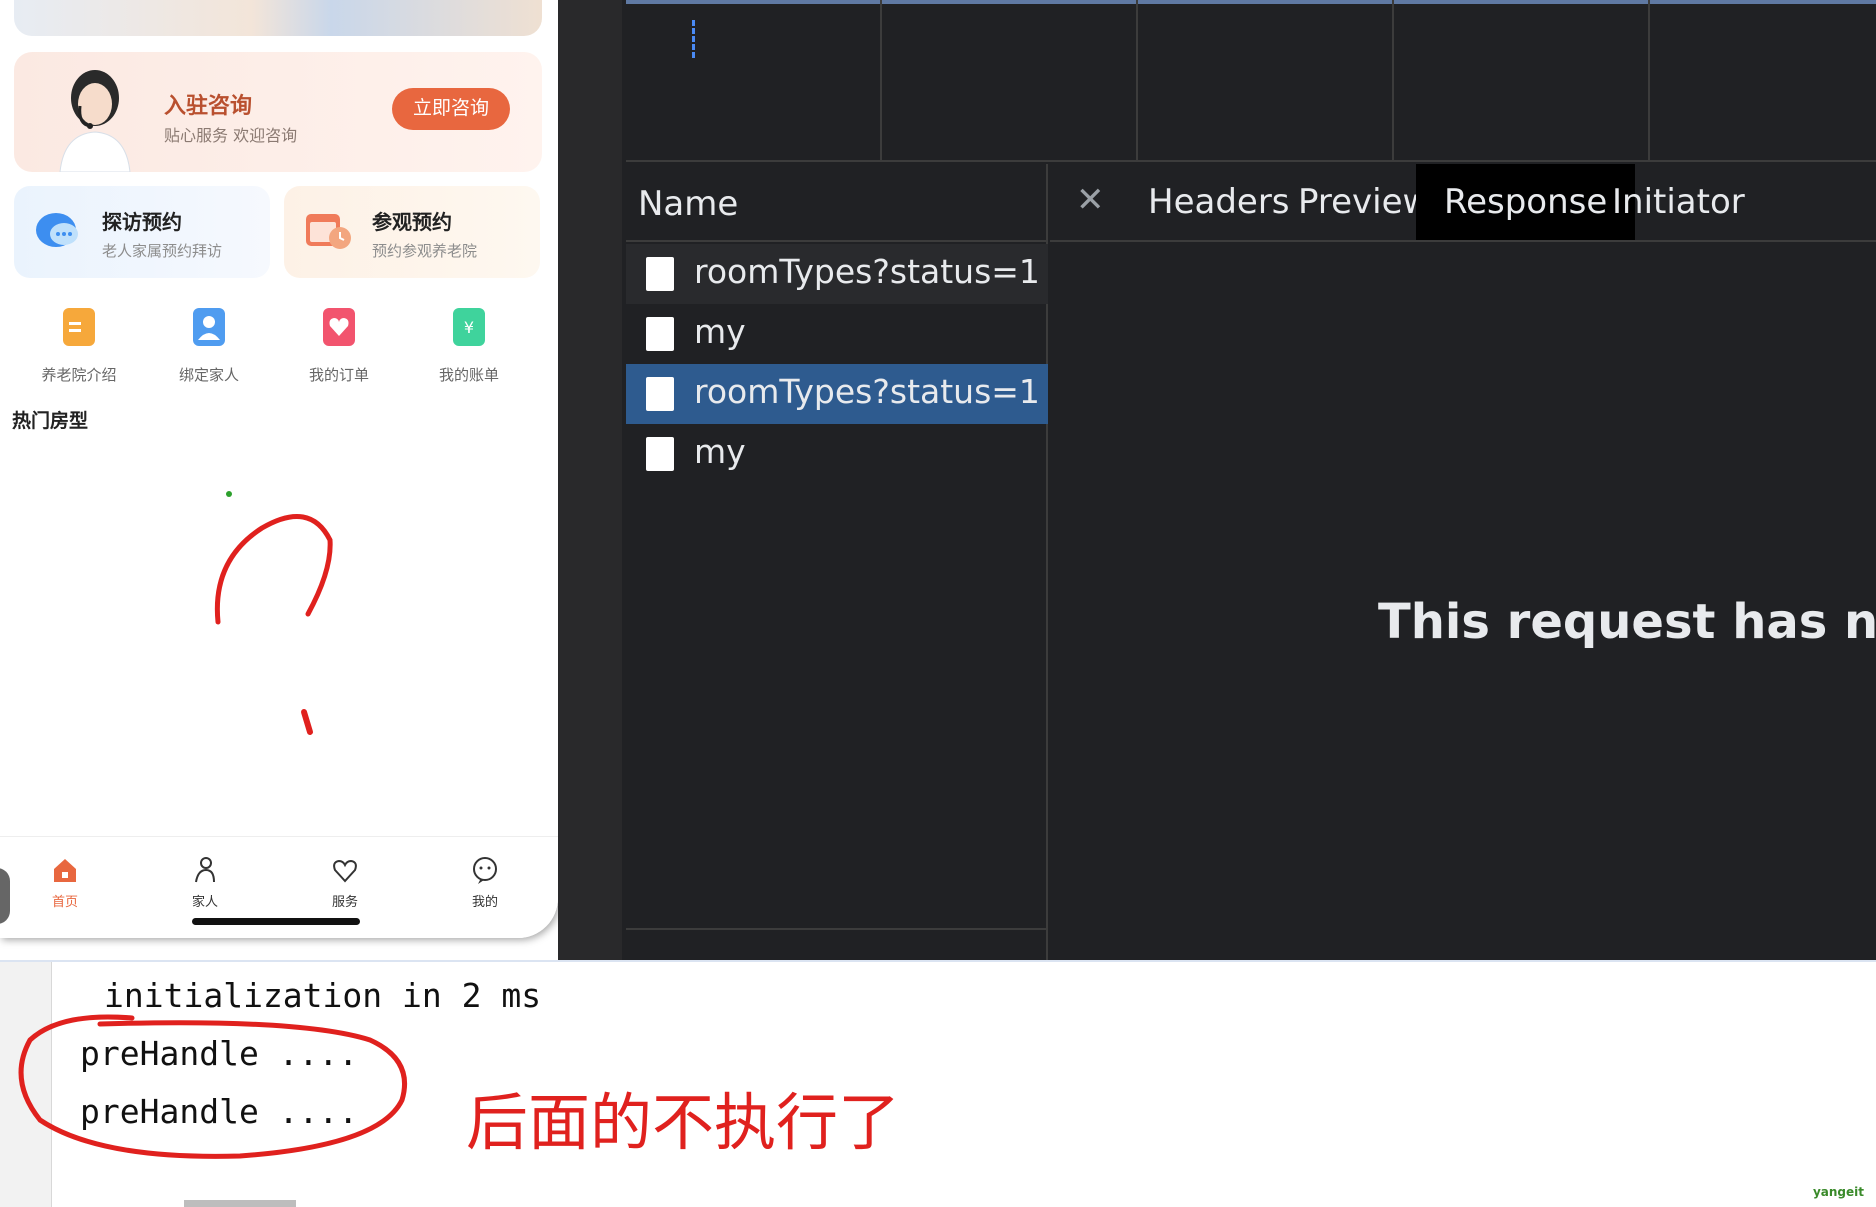 This screenshot has width=1876, height=1207. Describe the element at coordinates (1090, 200) in the screenshot. I see `close-icon: ✕` at that location.